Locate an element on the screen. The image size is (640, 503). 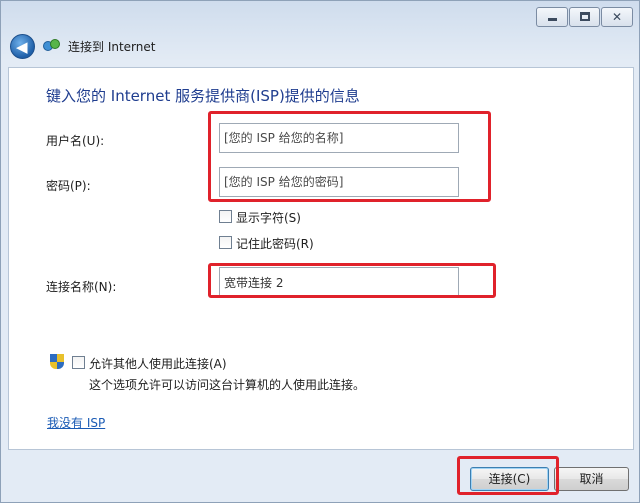
close-button: ✕ is located at coordinates (617, 17).